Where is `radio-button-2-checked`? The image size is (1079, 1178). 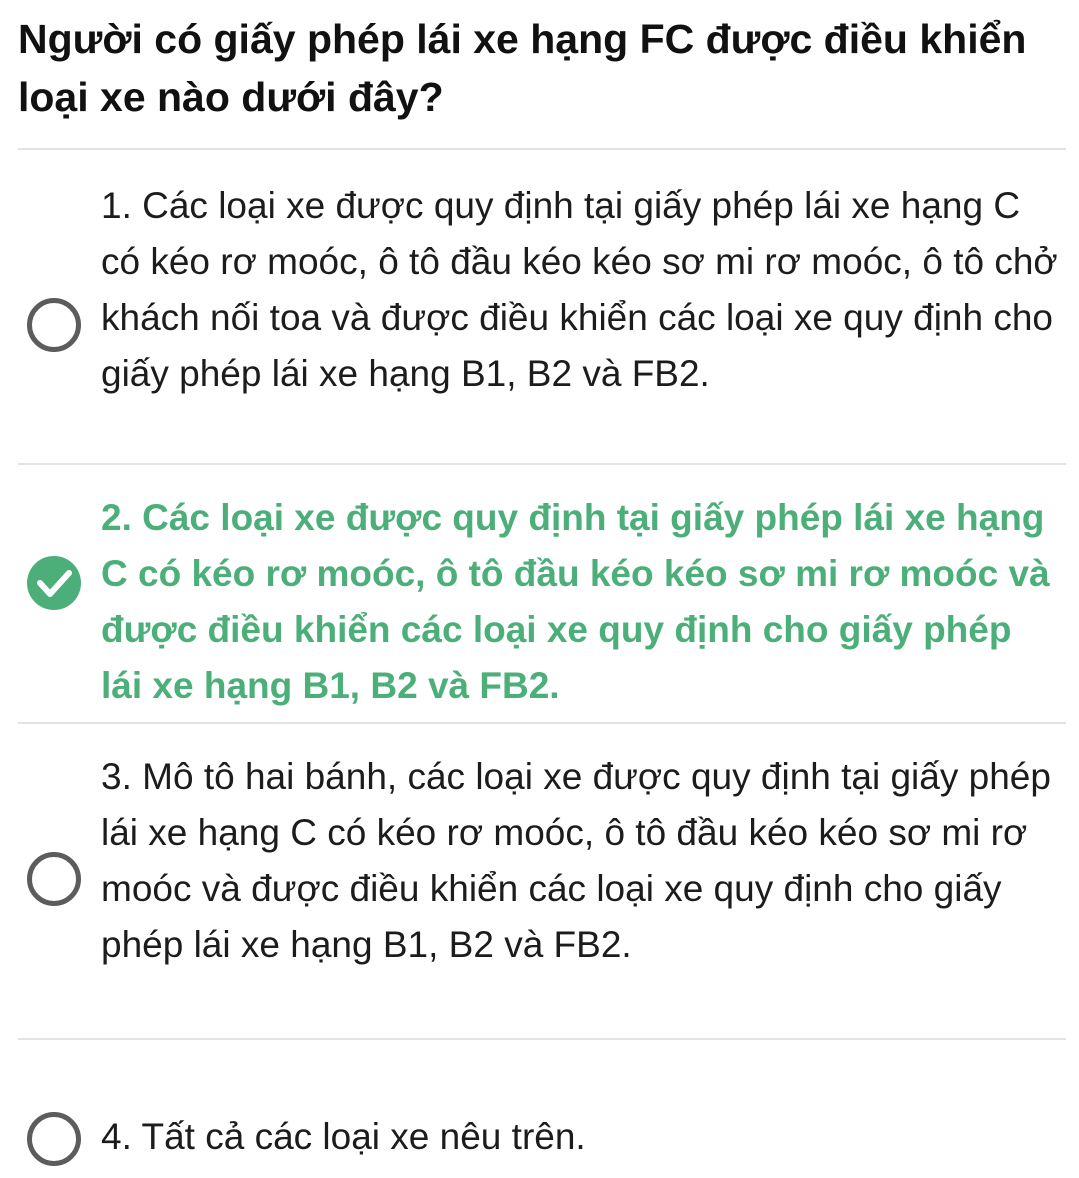
radio-button-2-checked is located at coordinates (54, 583).